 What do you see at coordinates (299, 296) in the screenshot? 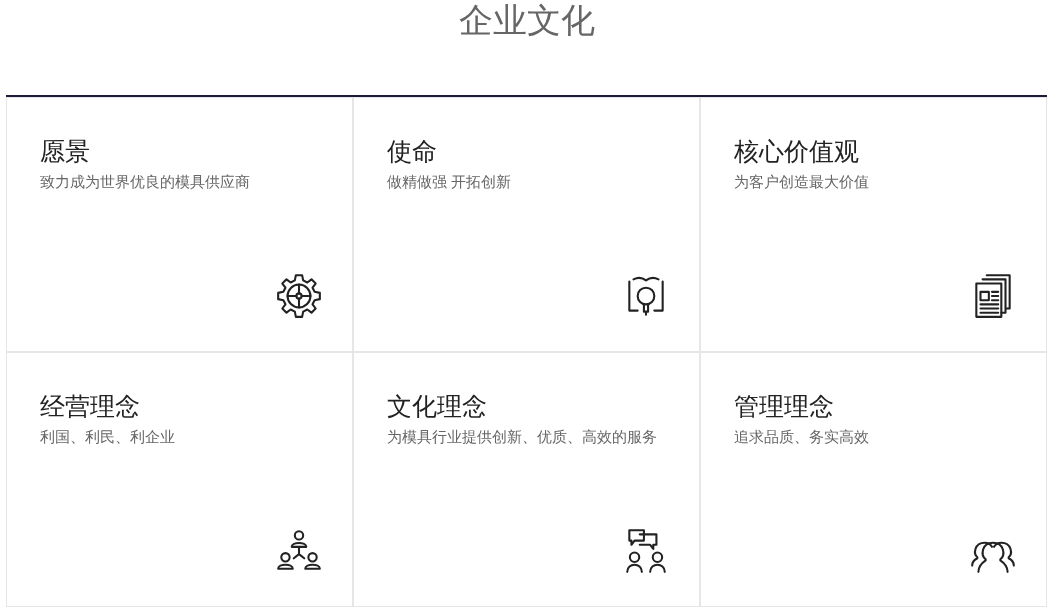
I see `gear-icon` at bounding box center [299, 296].